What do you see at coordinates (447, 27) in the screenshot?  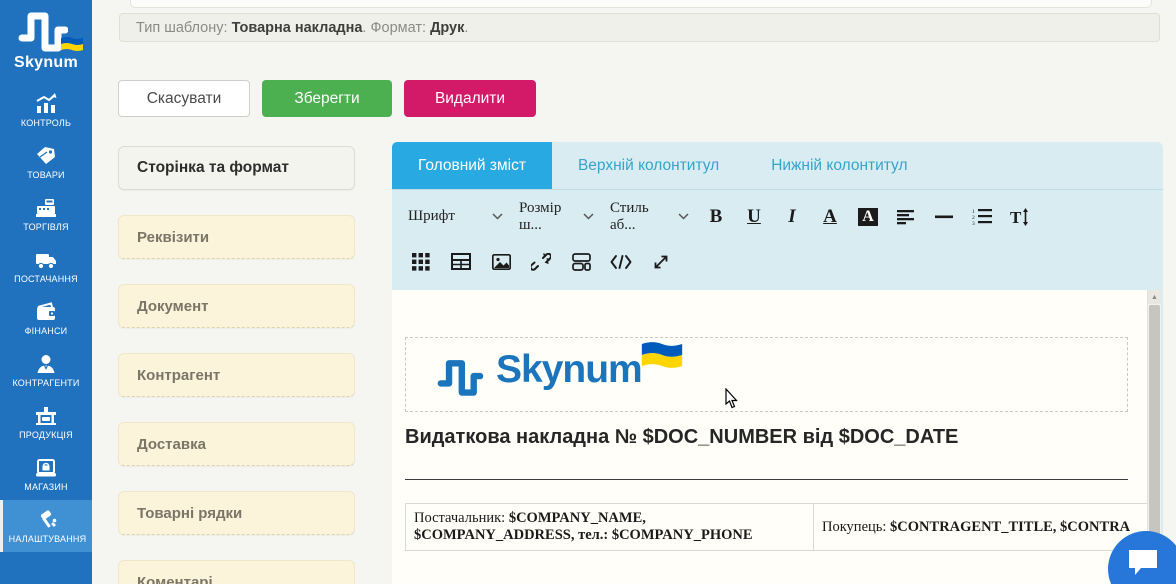 I see `template-format-value: Друк` at bounding box center [447, 27].